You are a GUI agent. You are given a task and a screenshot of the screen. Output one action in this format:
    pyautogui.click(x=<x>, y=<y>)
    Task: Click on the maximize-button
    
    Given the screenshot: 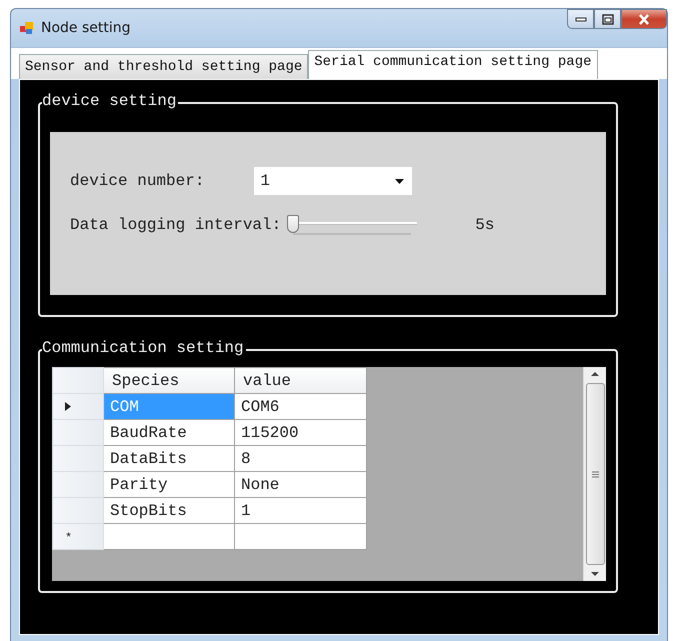 What is the action you would take?
    pyautogui.click(x=607, y=19)
    